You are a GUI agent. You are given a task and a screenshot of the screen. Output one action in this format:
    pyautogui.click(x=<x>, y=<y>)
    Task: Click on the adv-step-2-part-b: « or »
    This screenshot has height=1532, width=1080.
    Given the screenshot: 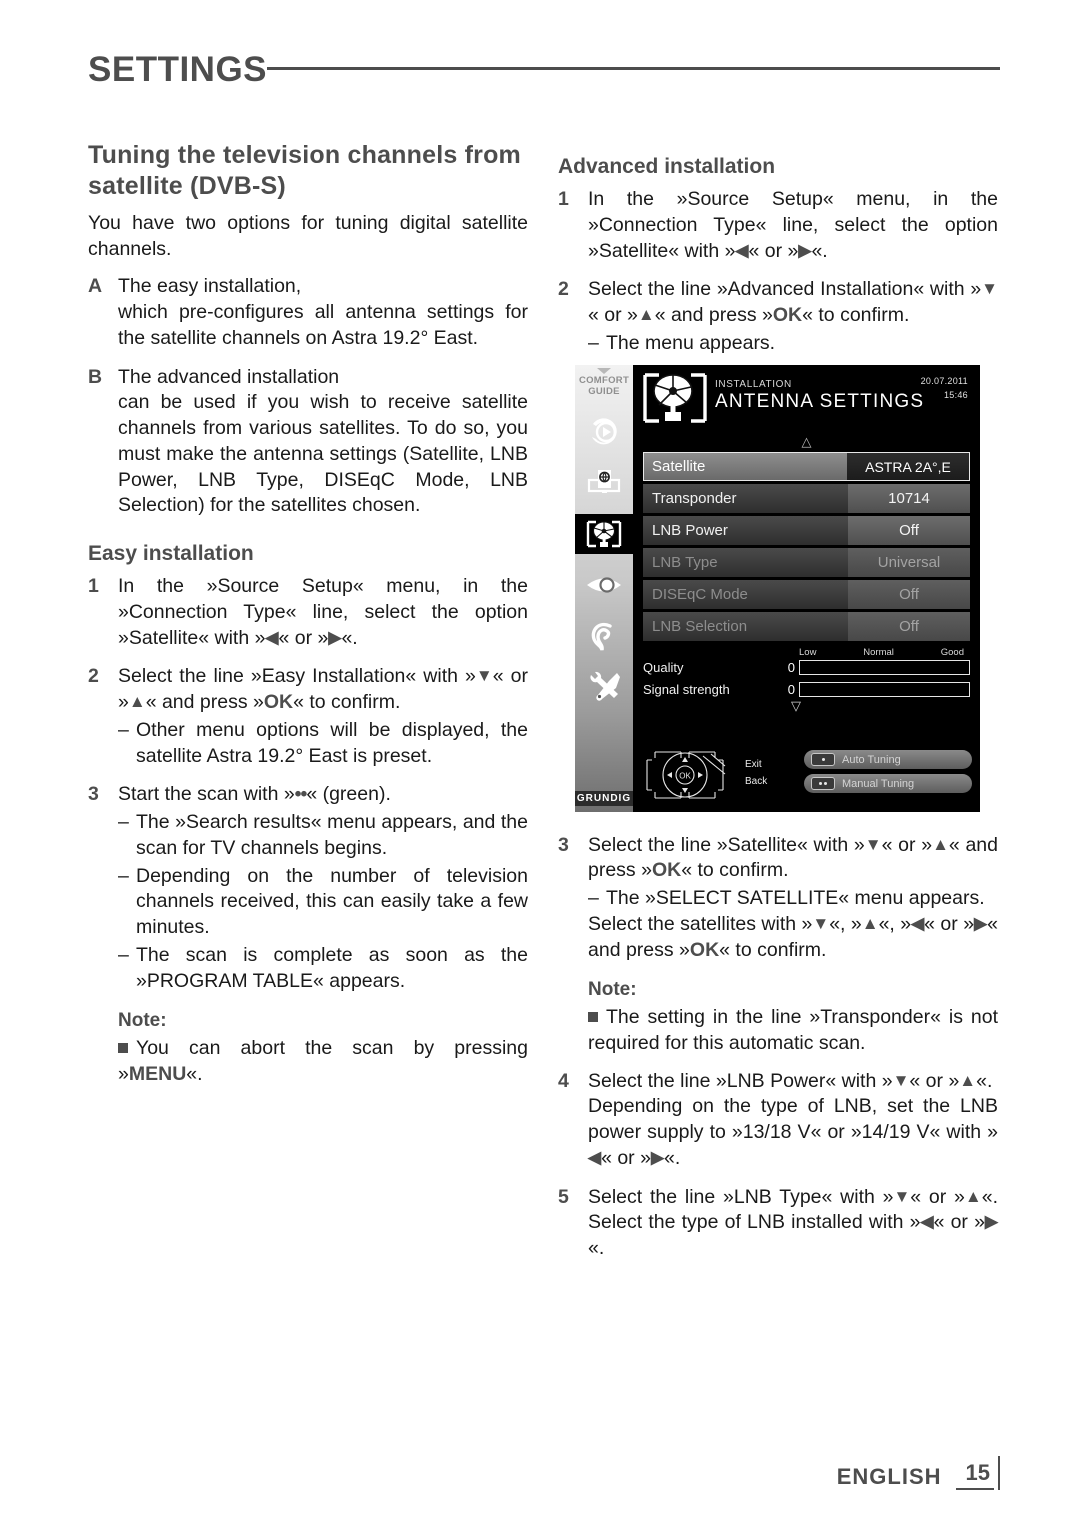 What is the action you would take?
    pyautogui.click(x=613, y=315)
    